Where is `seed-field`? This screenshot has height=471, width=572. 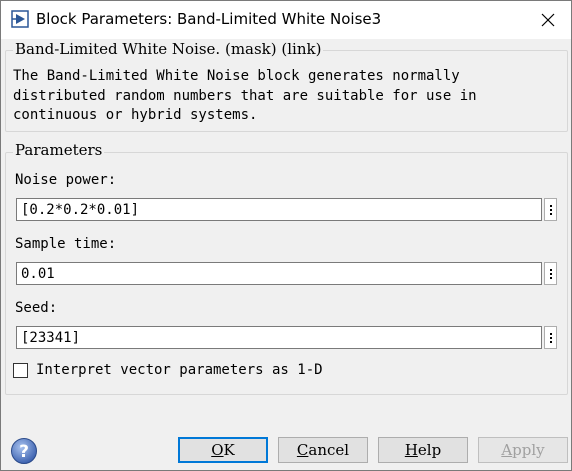
seed-field is located at coordinates (279, 337).